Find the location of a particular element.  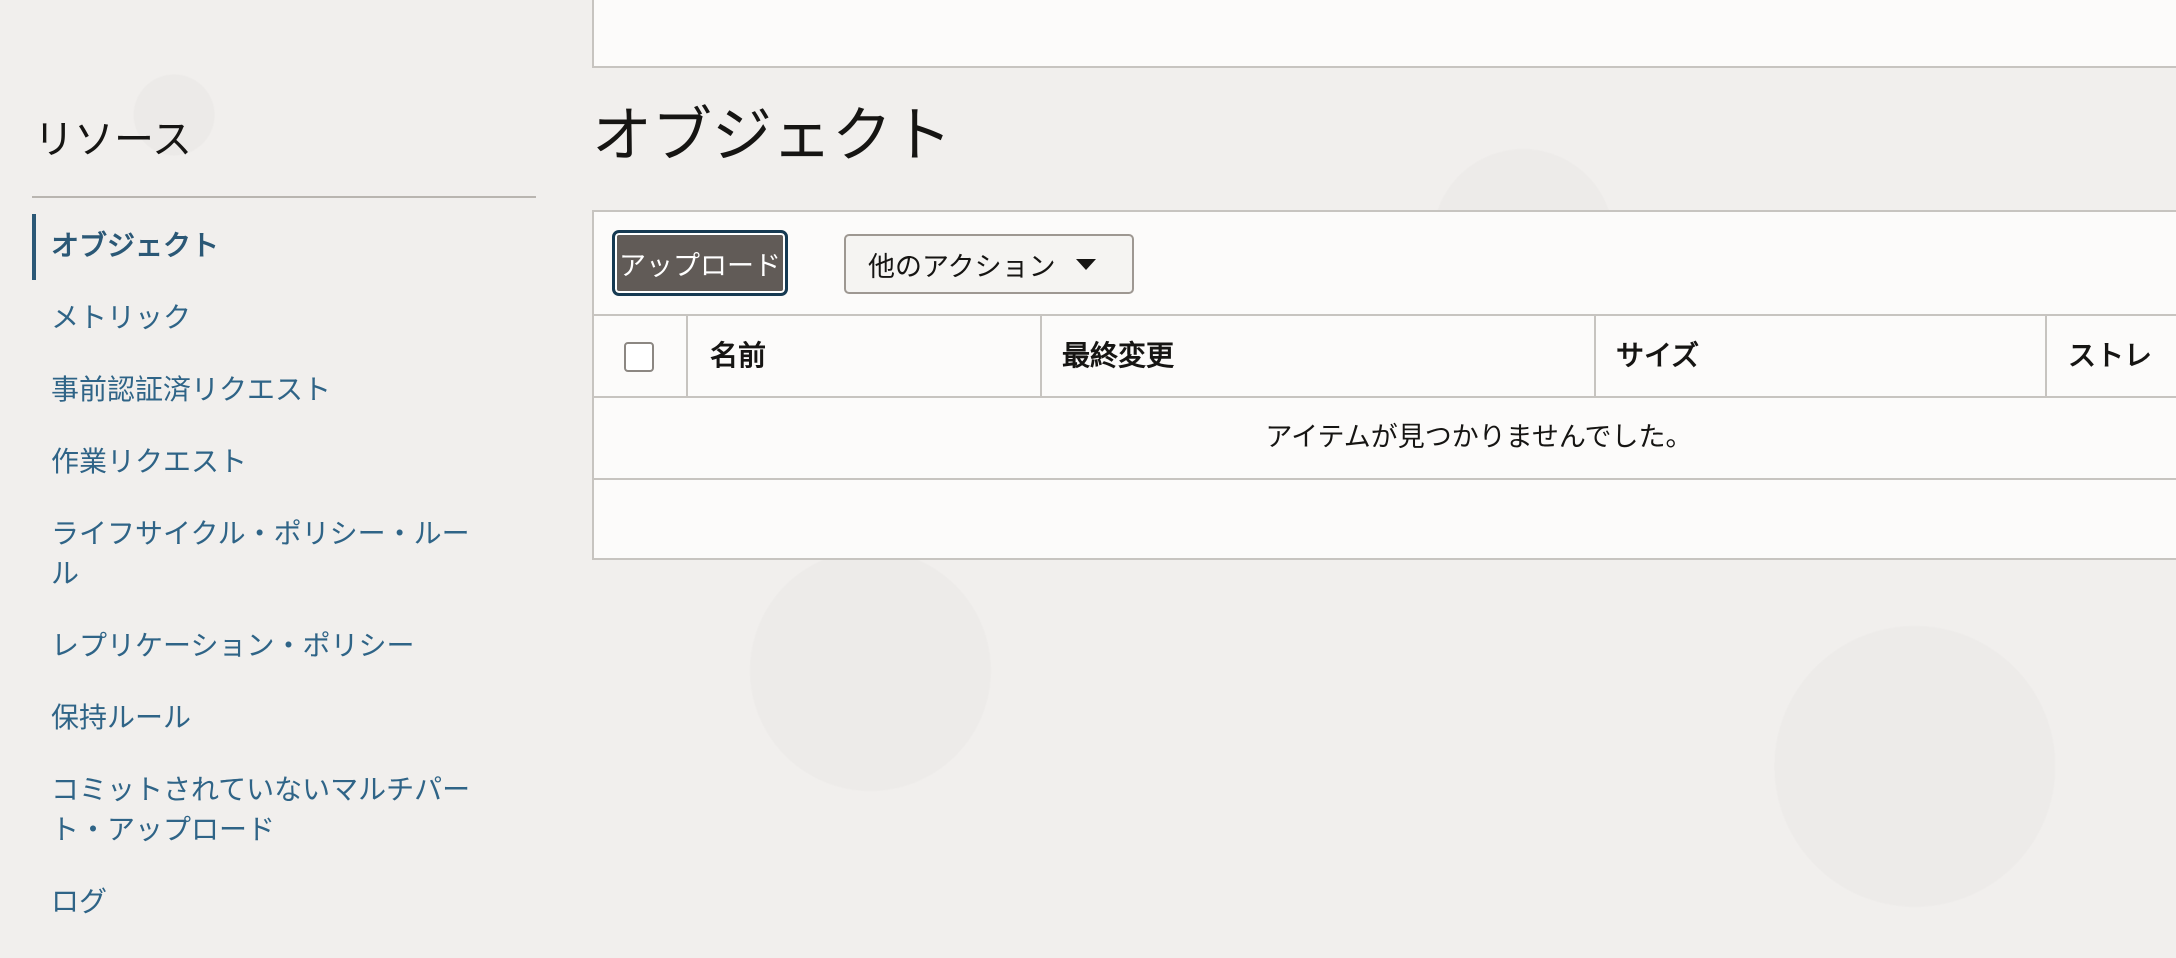

more-actions-label: 他のアクション is located at coordinates (962, 267).